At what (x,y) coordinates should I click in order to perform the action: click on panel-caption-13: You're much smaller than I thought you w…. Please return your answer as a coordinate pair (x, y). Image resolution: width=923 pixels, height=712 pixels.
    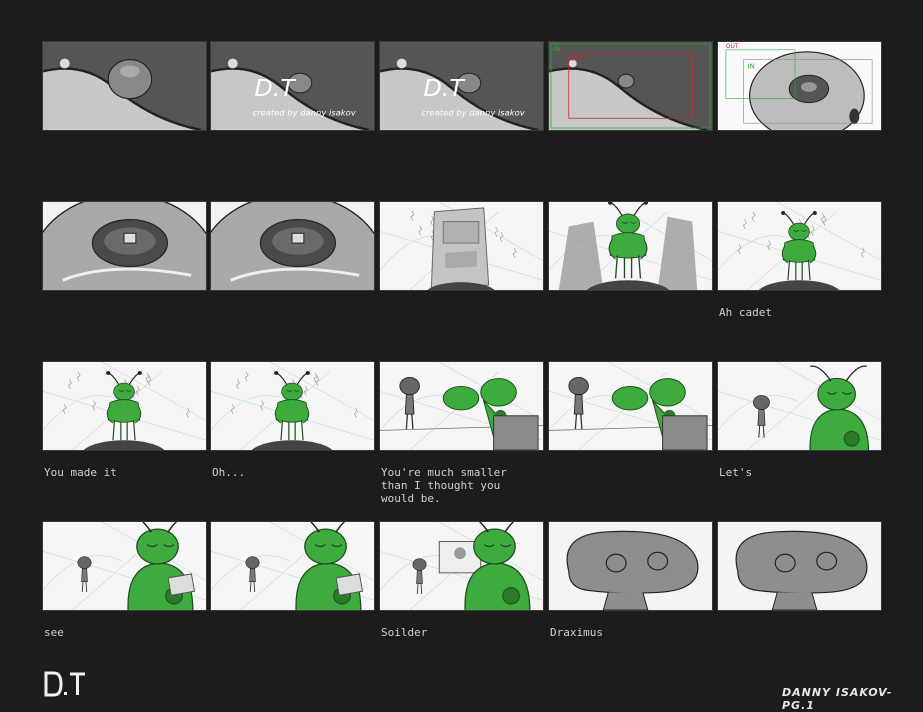
    Looking at the image, I should click on (444, 485).